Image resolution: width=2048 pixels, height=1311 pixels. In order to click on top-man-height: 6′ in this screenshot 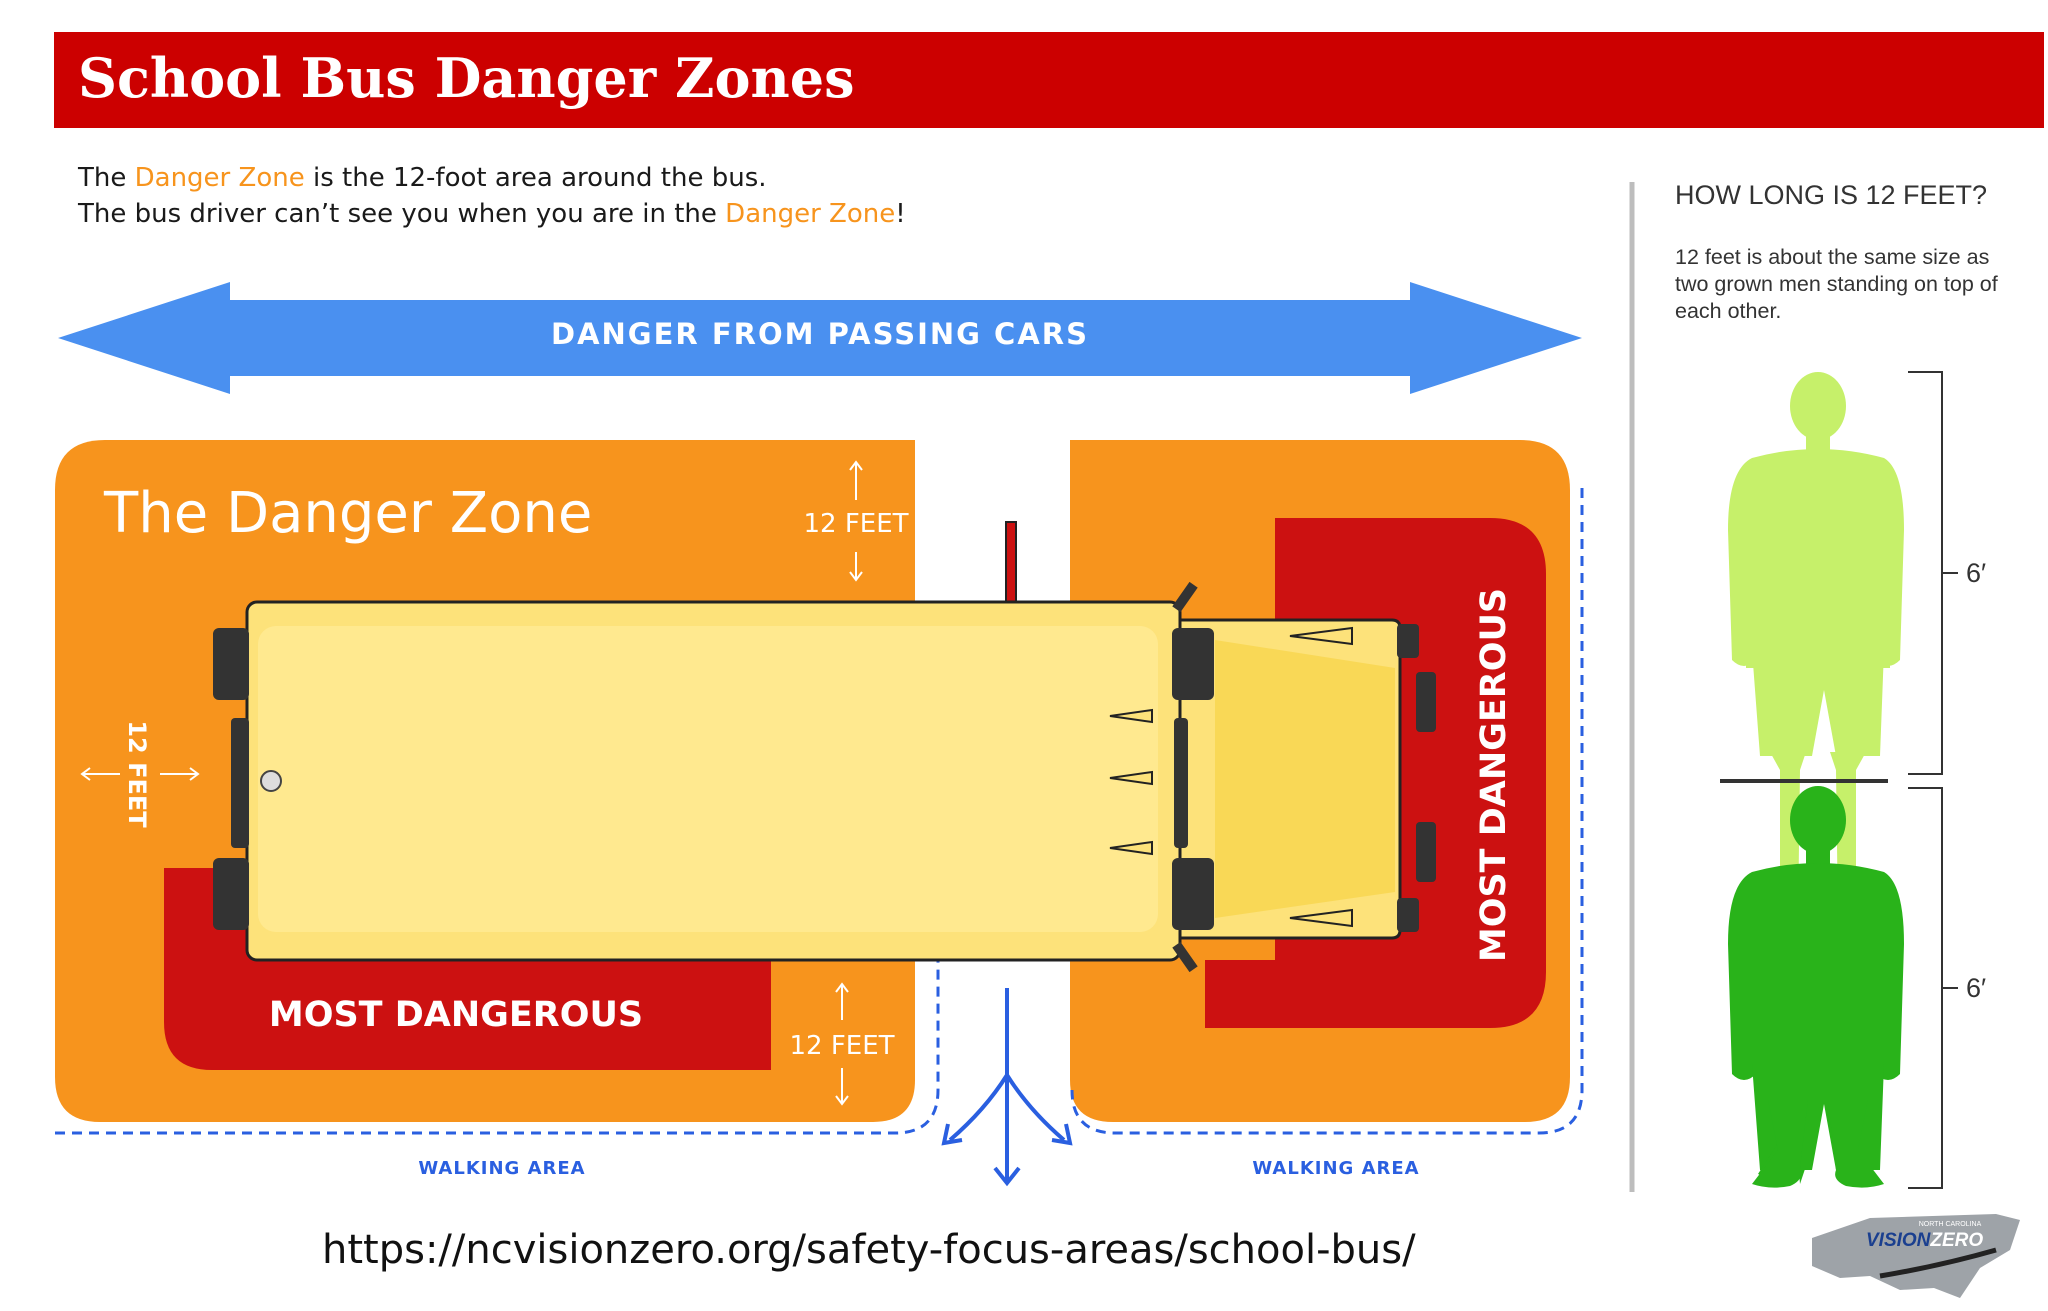, I will do `click(1976, 573)`.